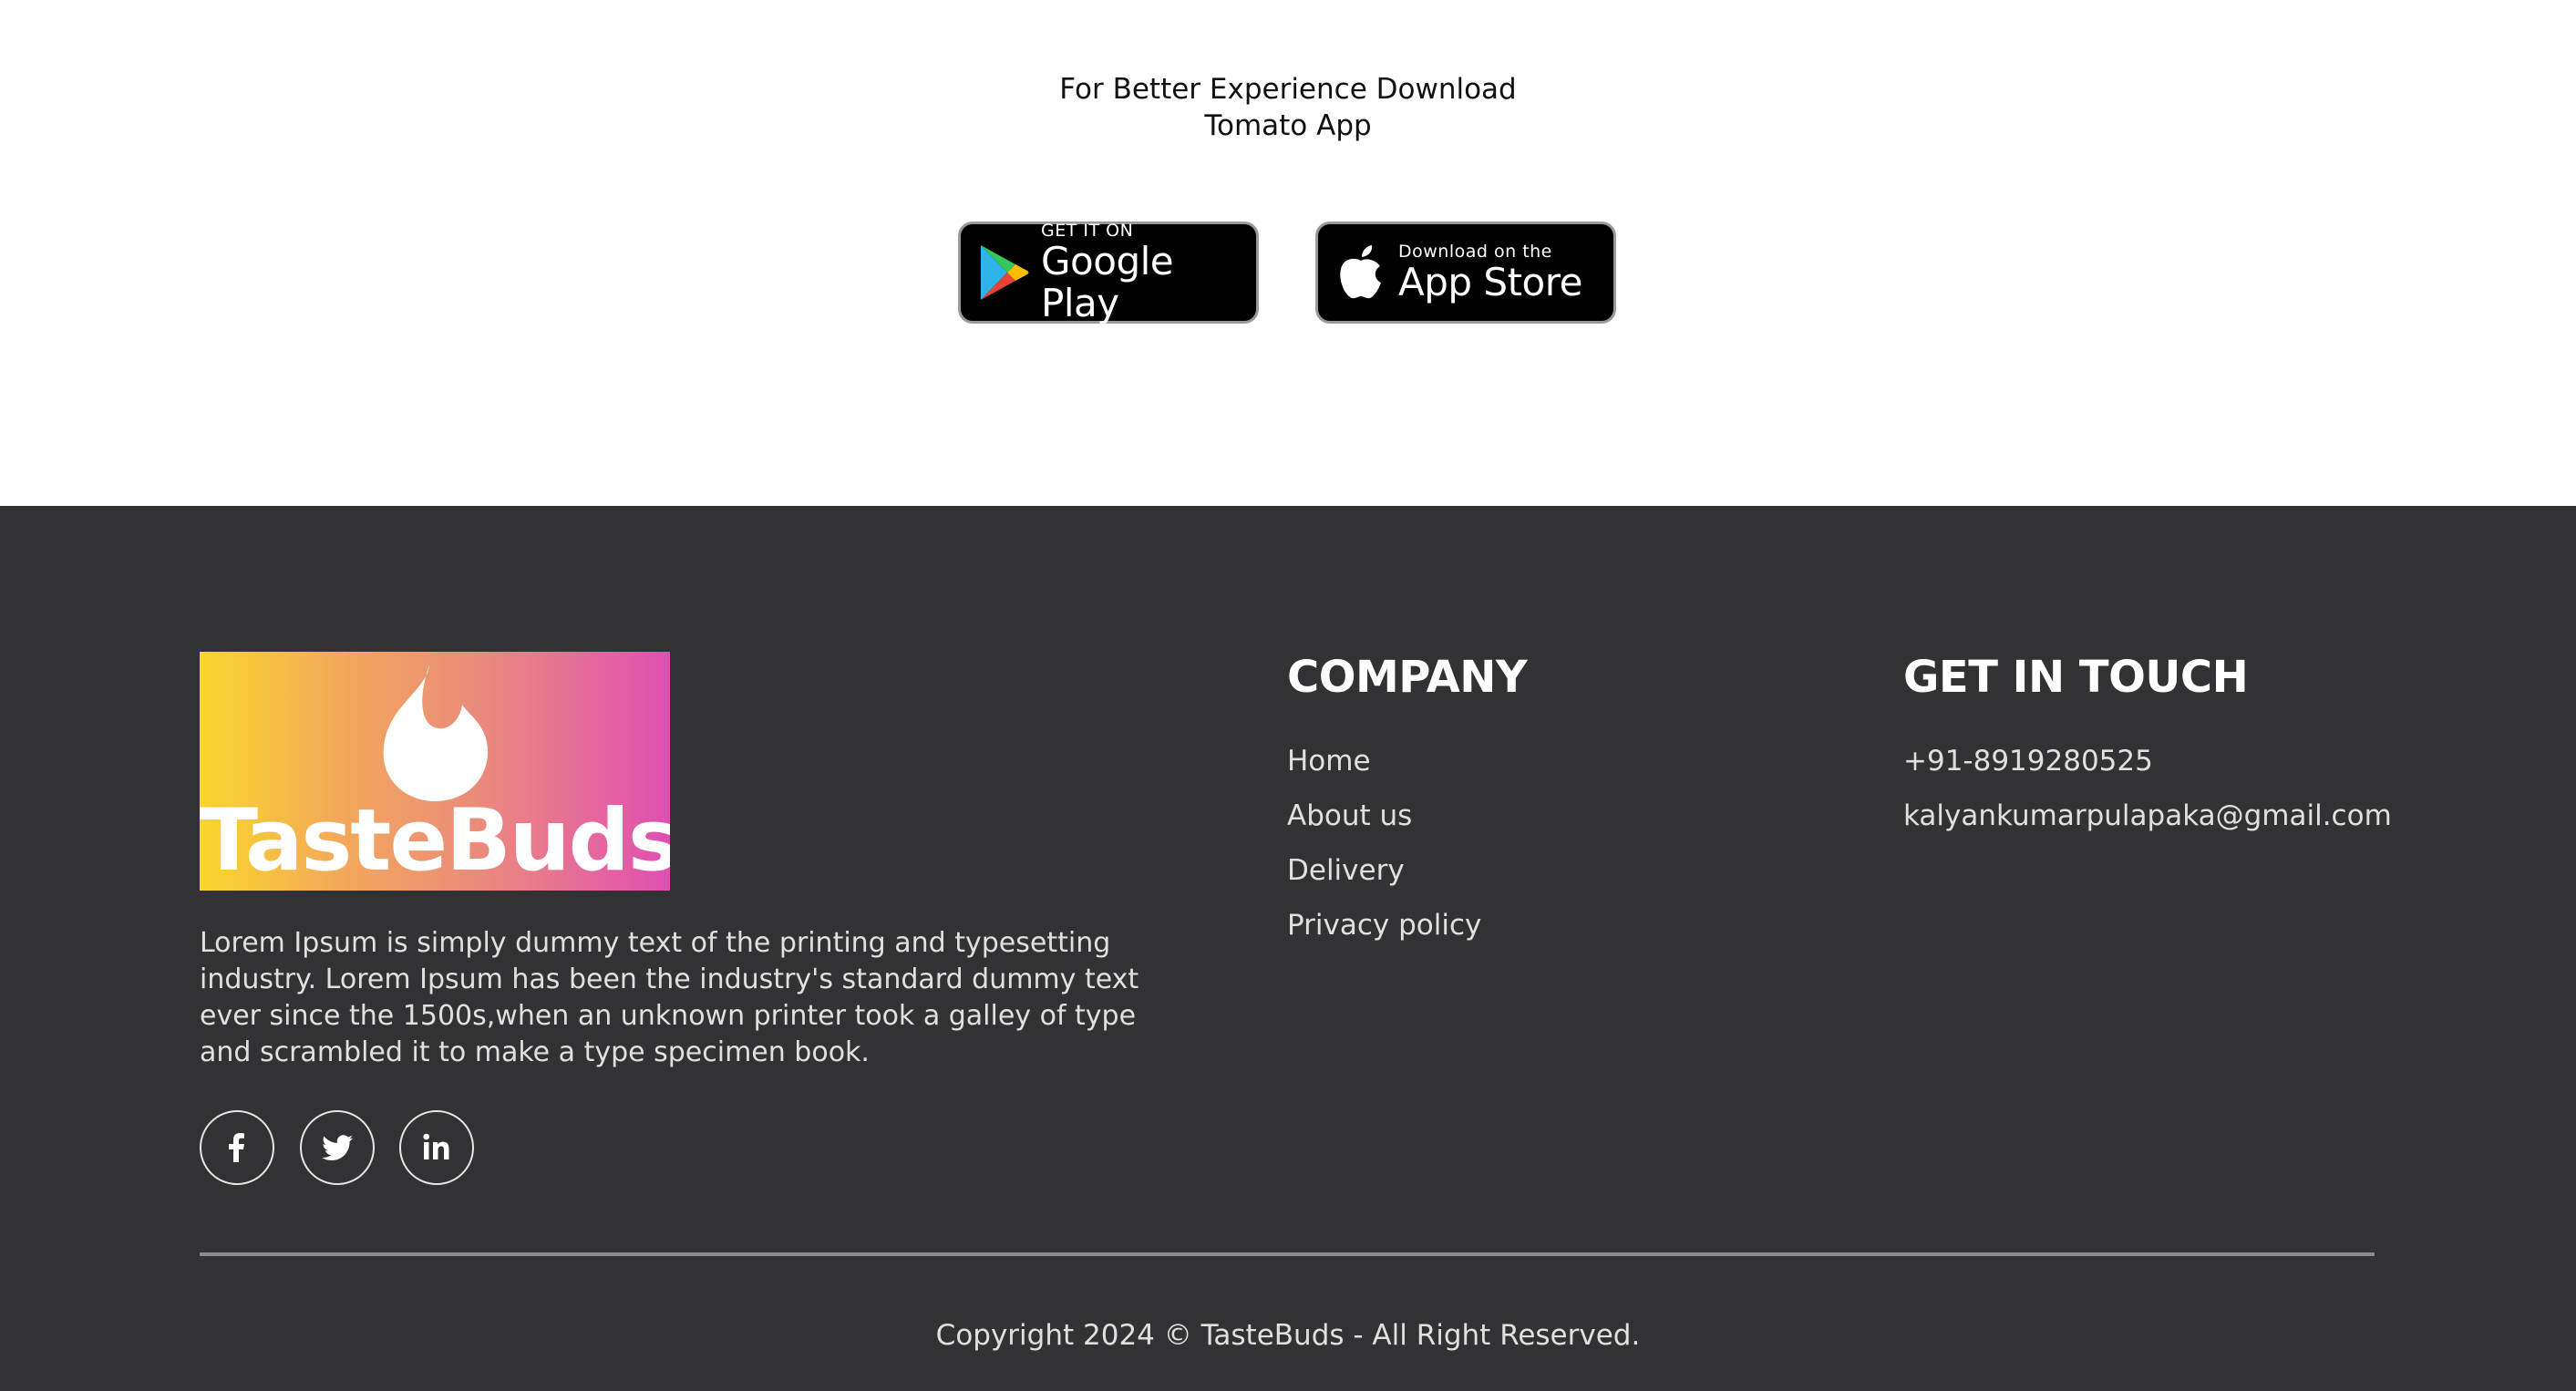 Image resolution: width=2576 pixels, height=1391 pixels. What do you see at coordinates (1384, 825) in the screenshot?
I see `footer-link-about-us: About us` at bounding box center [1384, 825].